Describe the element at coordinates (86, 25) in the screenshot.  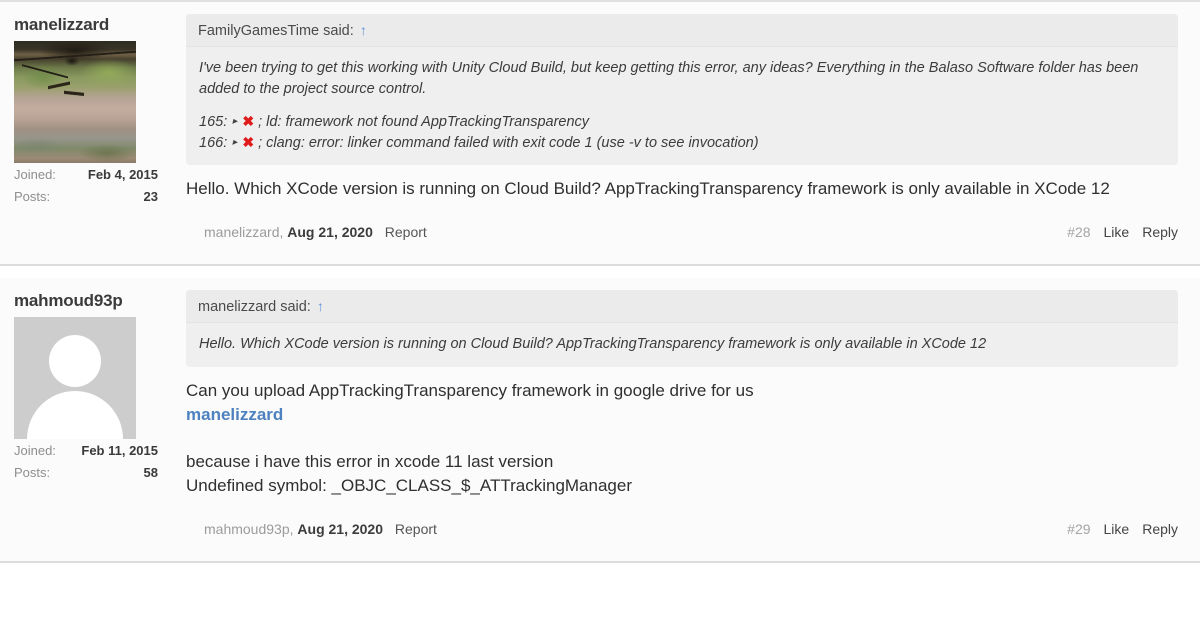
I see `post-28-username: manelizzard` at that location.